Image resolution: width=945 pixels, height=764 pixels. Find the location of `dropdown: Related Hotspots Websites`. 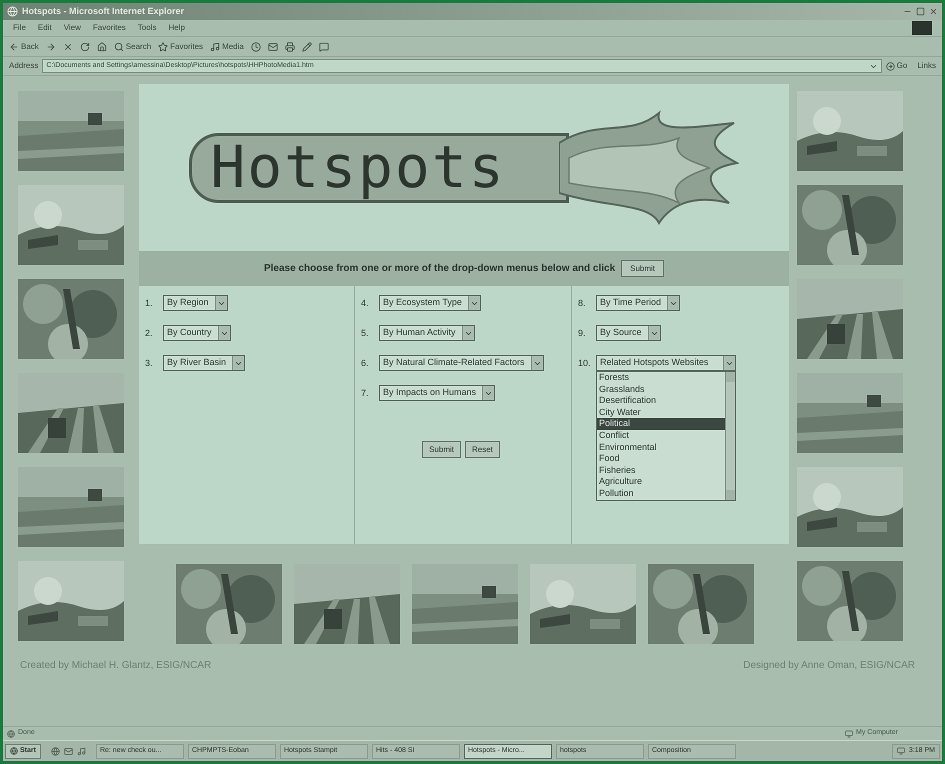

dropdown: Related Hotspots Websites is located at coordinates (666, 363).